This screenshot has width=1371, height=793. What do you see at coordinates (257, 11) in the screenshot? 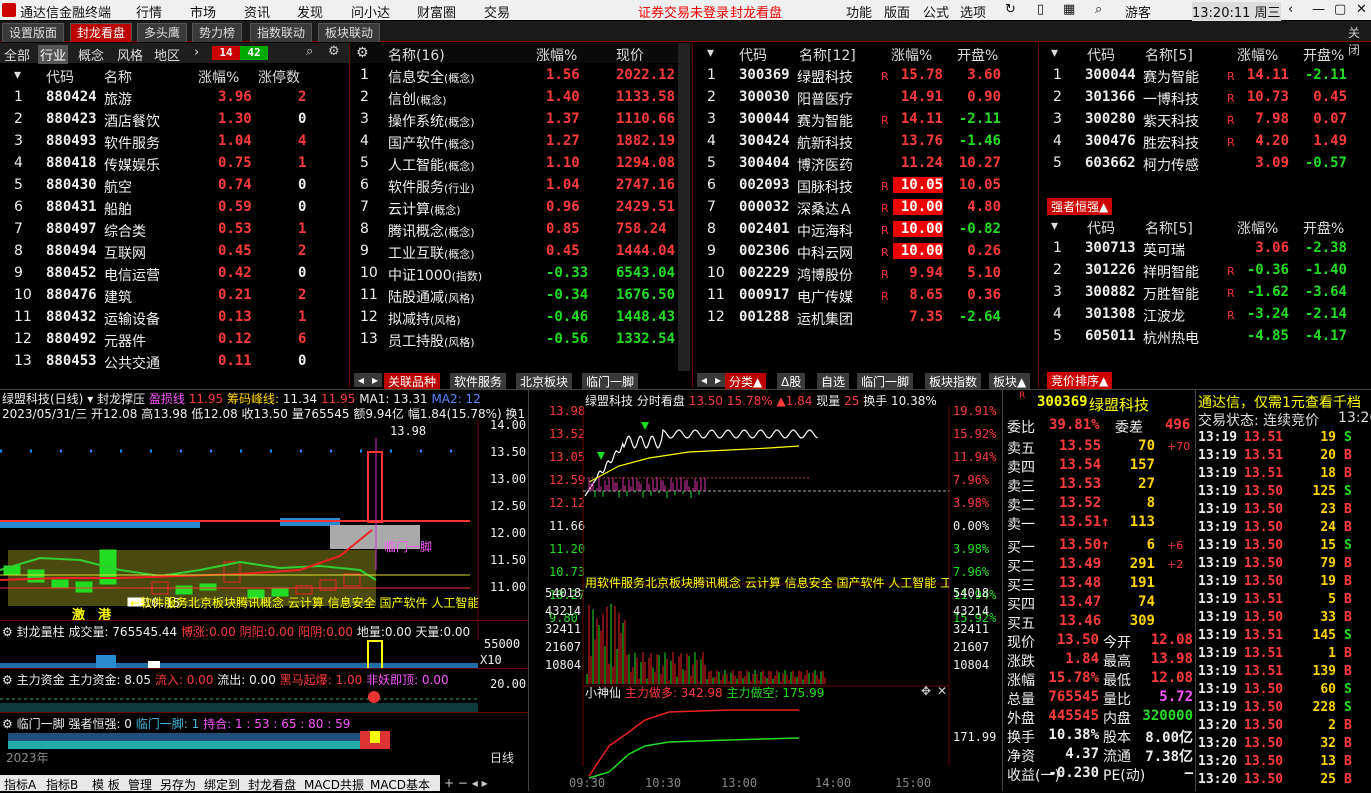
I see `menu-item-news: 资讯` at bounding box center [257, 11].